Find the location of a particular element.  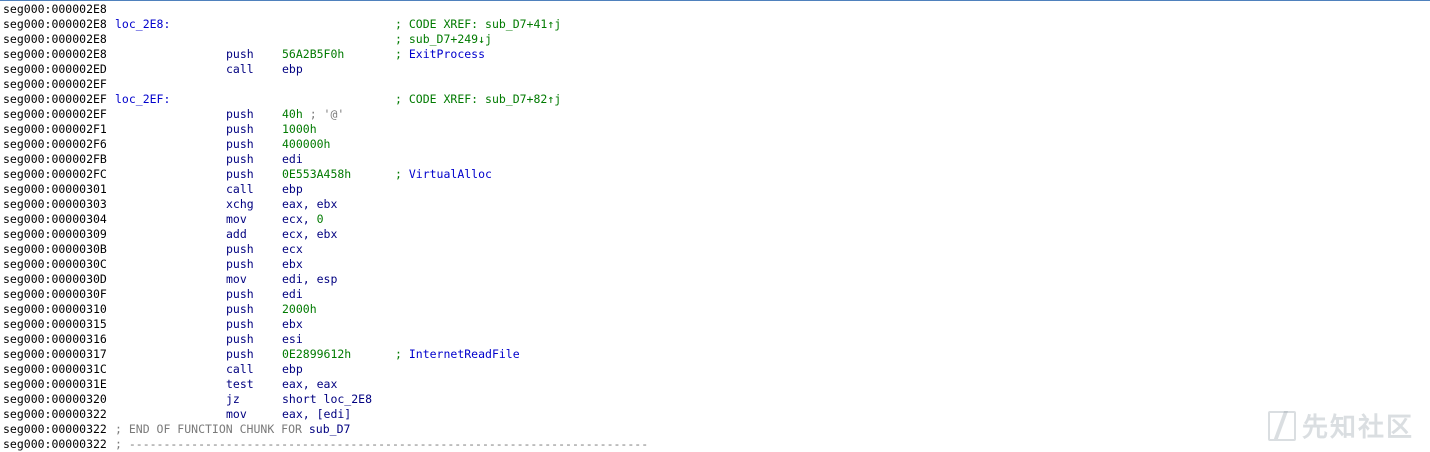

operand: 40h is located at coordinates (292, 114).